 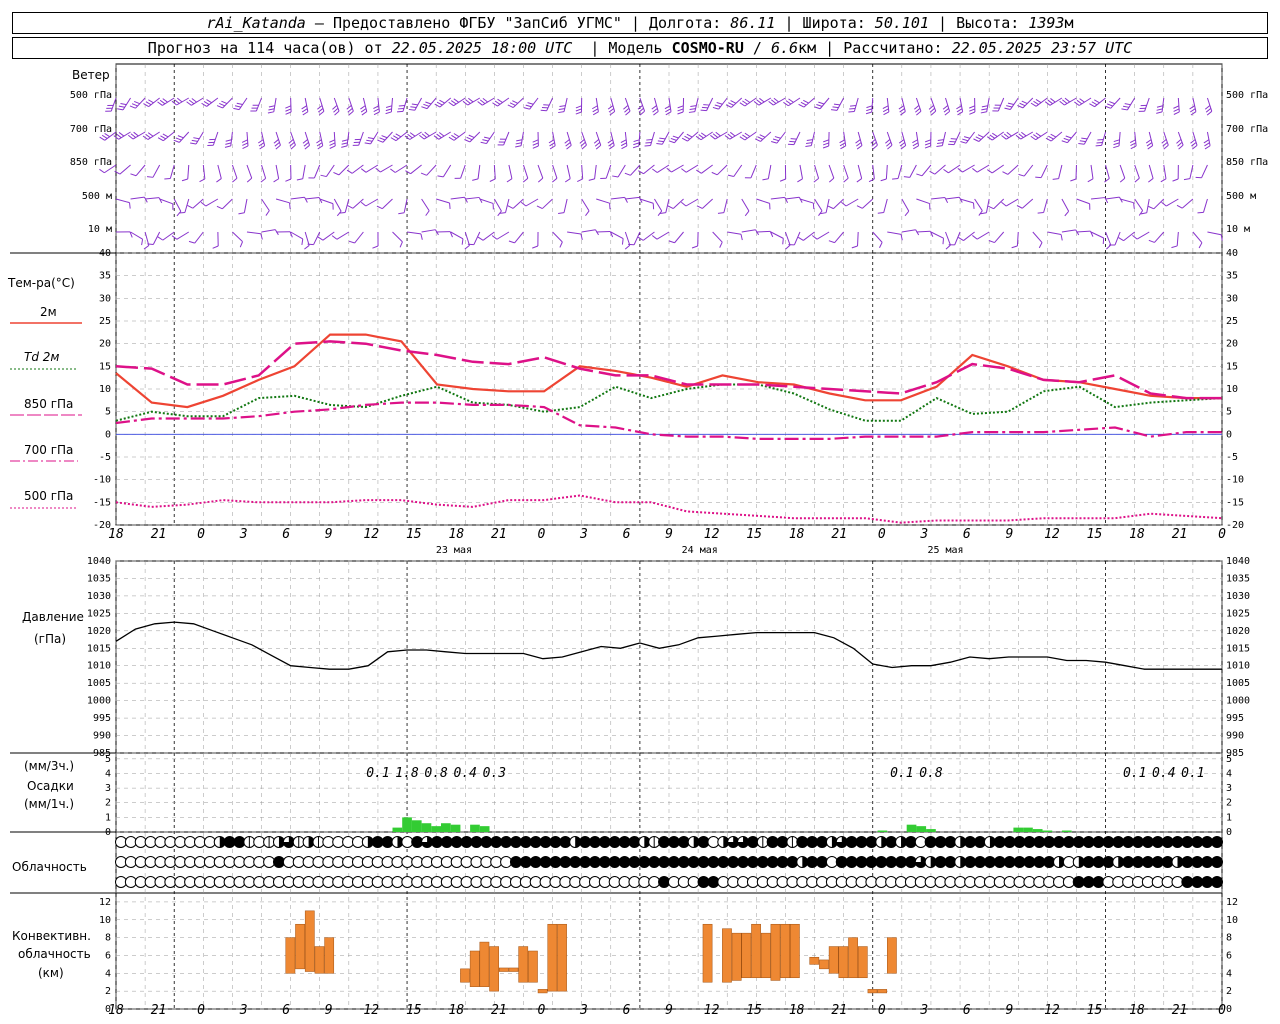 I want to click on x-hour-label: 0, so click(x=542, y=1010).